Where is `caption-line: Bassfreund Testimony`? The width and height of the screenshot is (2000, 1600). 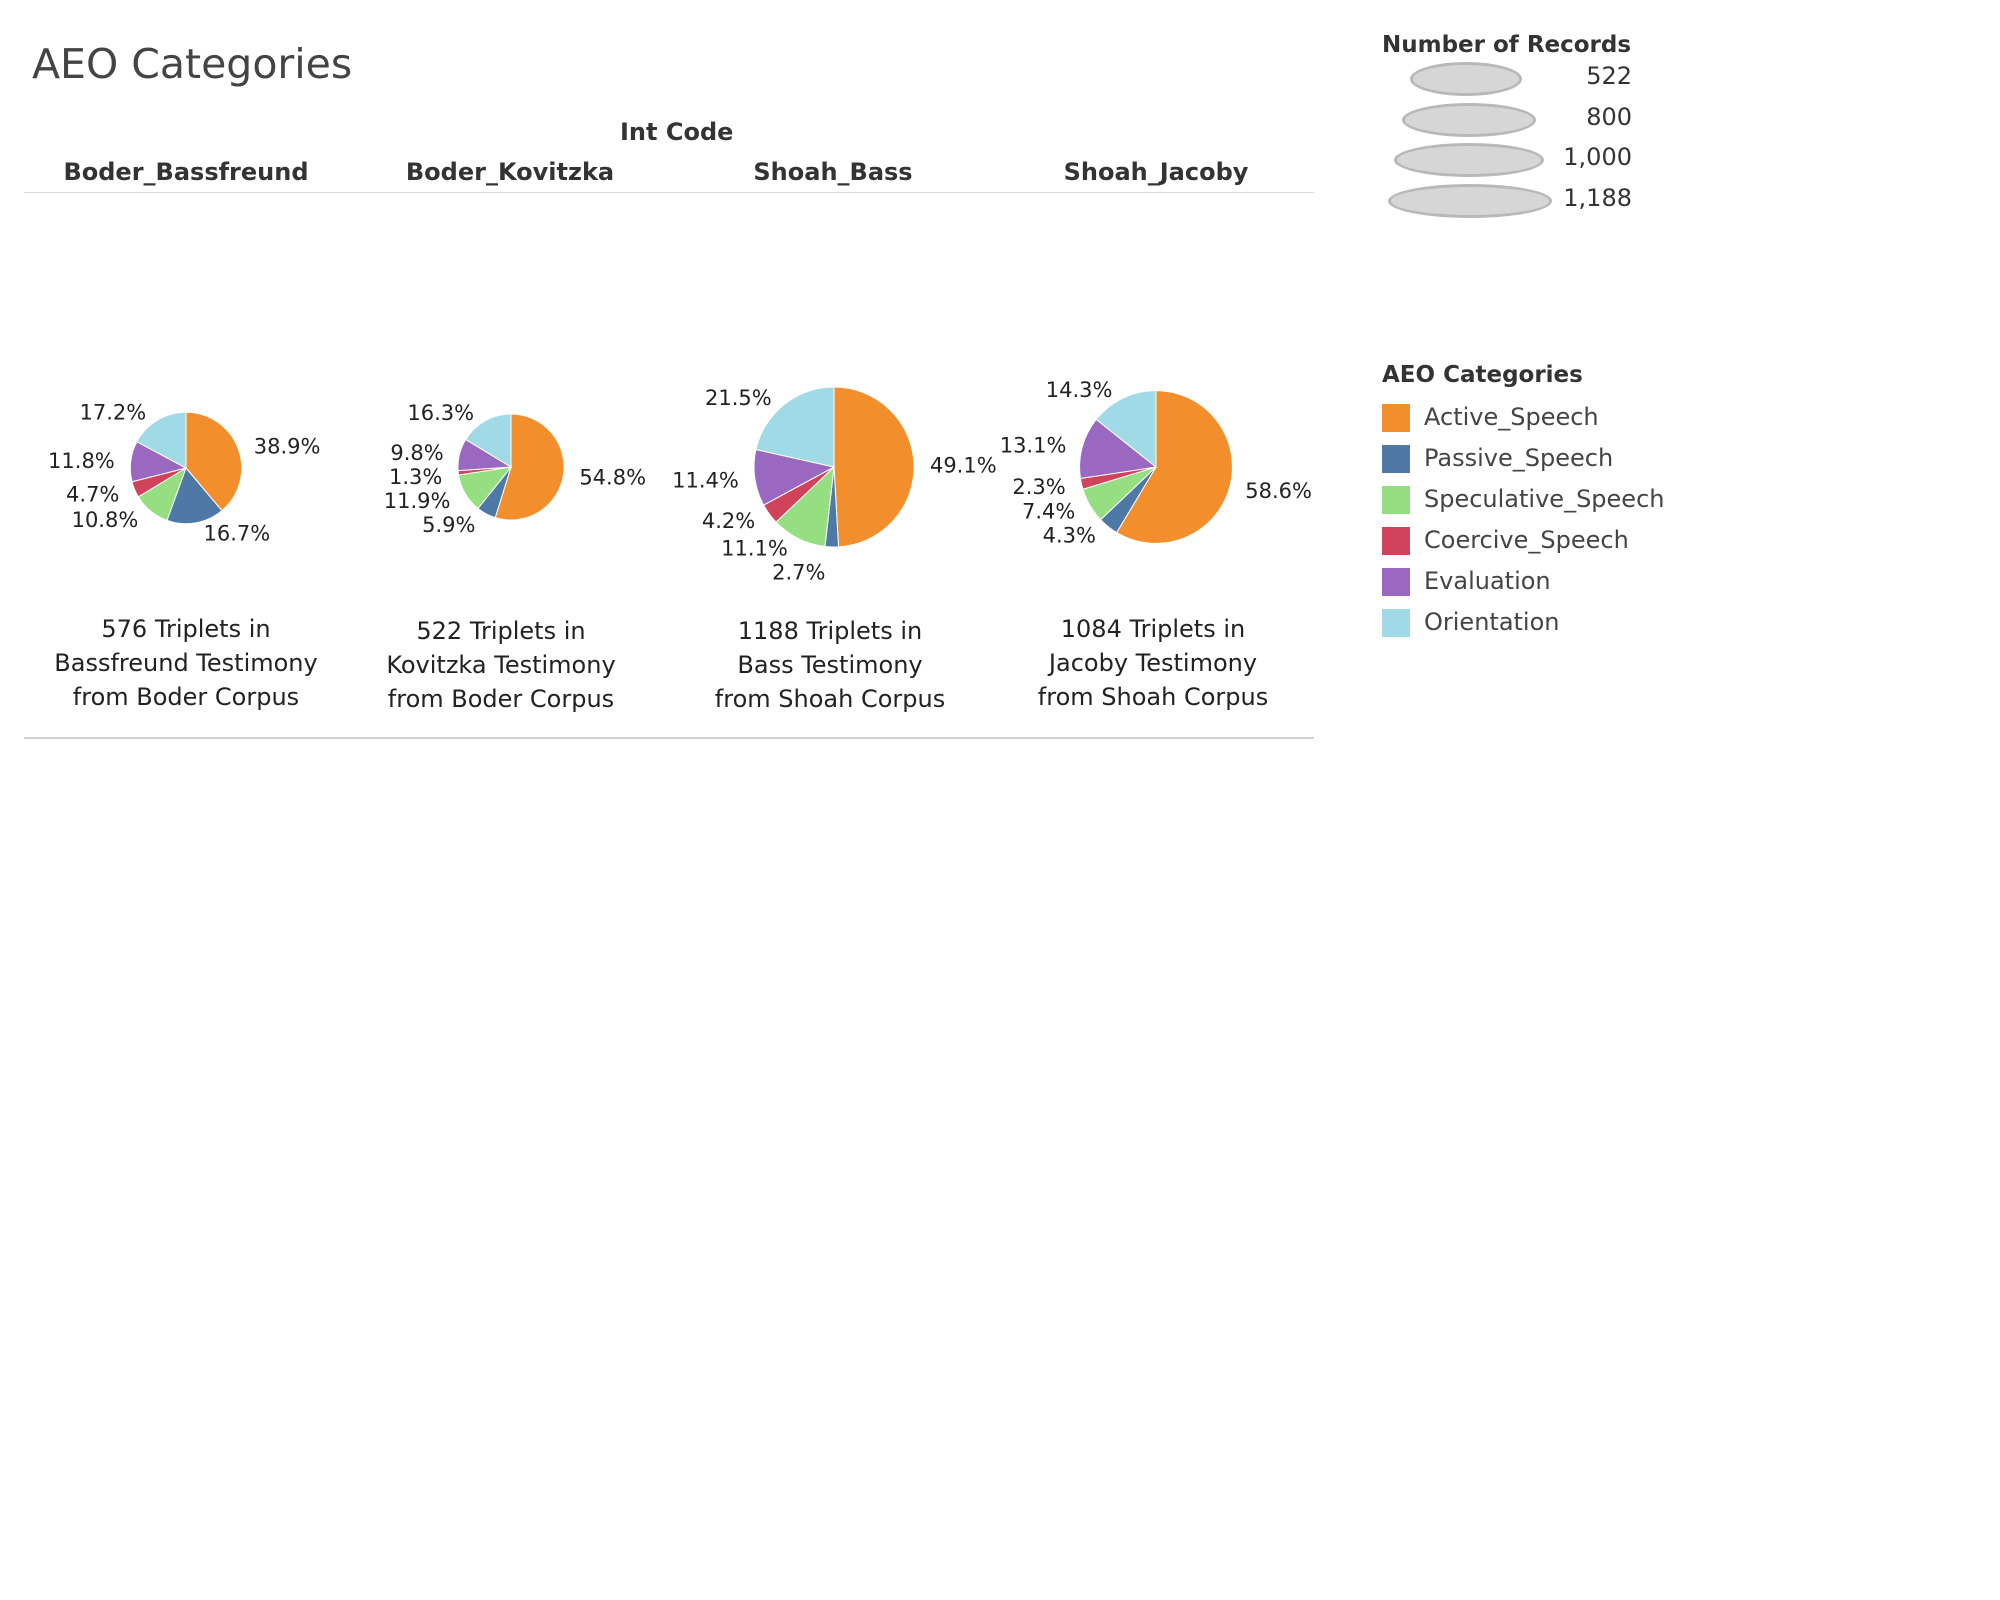 caption-line: Bassfreund Testimony is located at coordinates (186, 663).